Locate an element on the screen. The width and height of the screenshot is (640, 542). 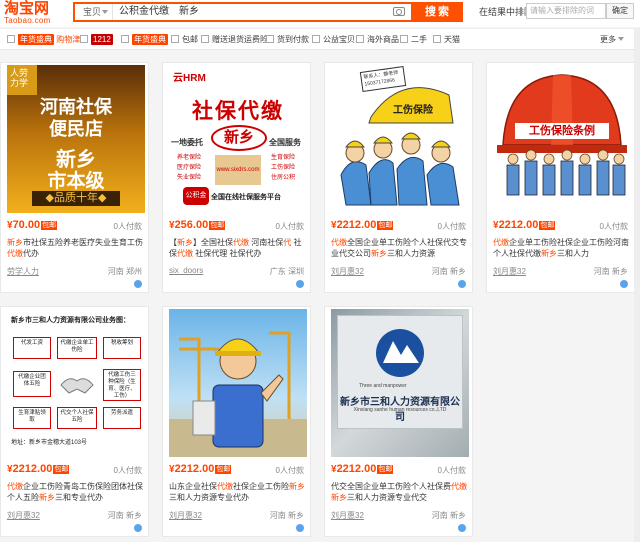
product-title: 山东企业社保代缴社保企业工伤险新乡三和人力资源专业代办 is located at coordinates (238, 493).